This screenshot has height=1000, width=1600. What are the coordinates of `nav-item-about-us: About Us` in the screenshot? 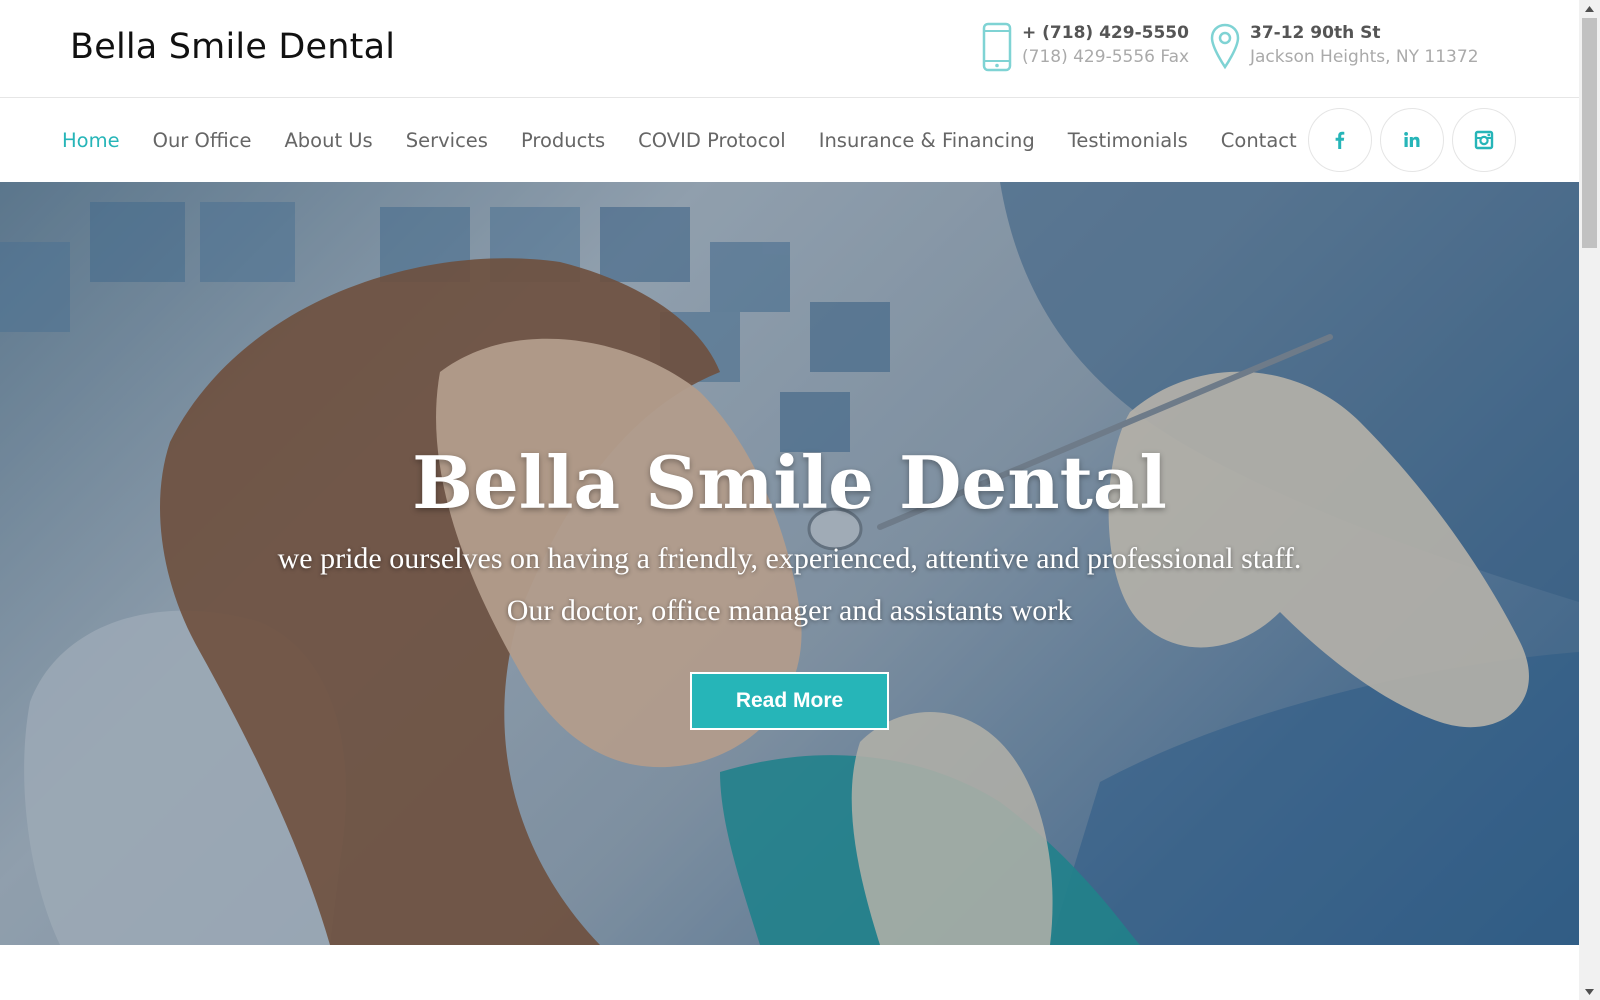 It's located at (328, 140).